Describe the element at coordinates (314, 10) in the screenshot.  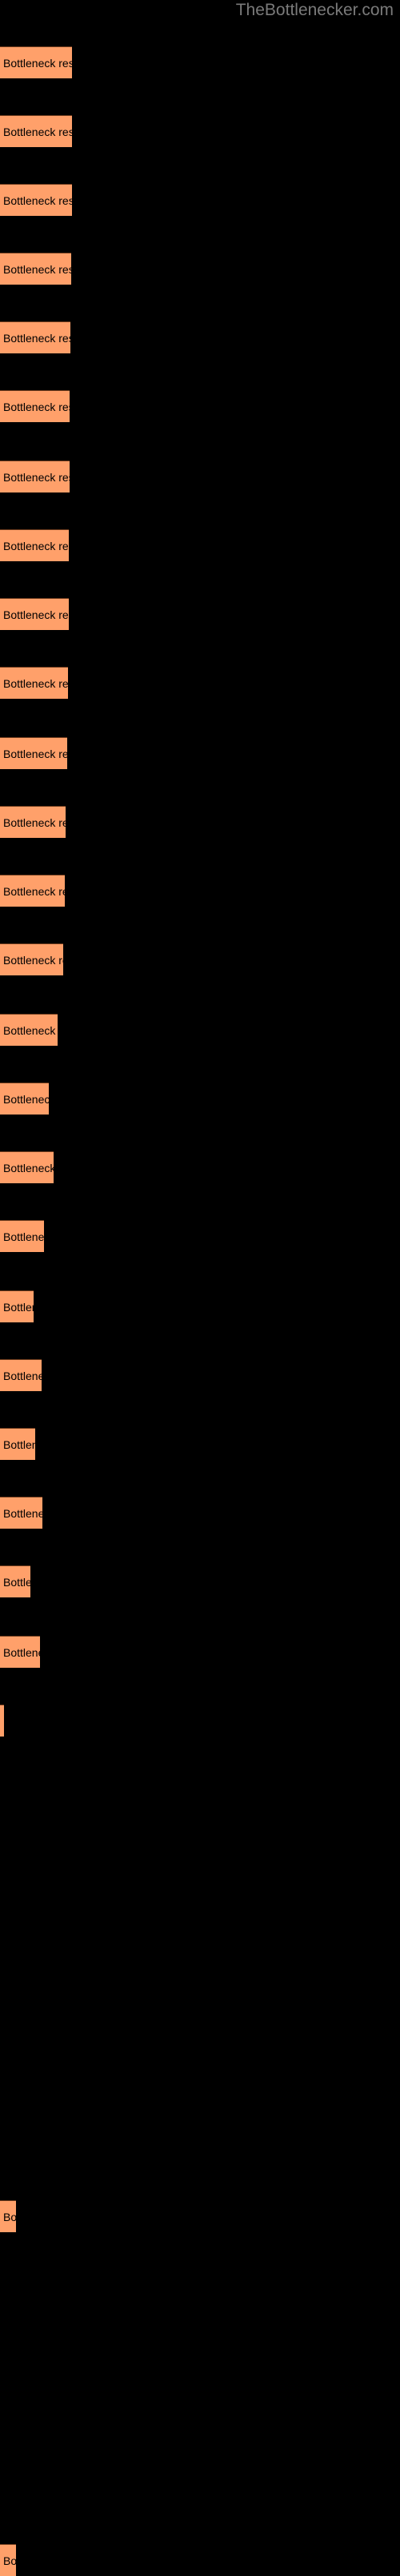
I see `site-title: TheBottlenecker.com` at that location.